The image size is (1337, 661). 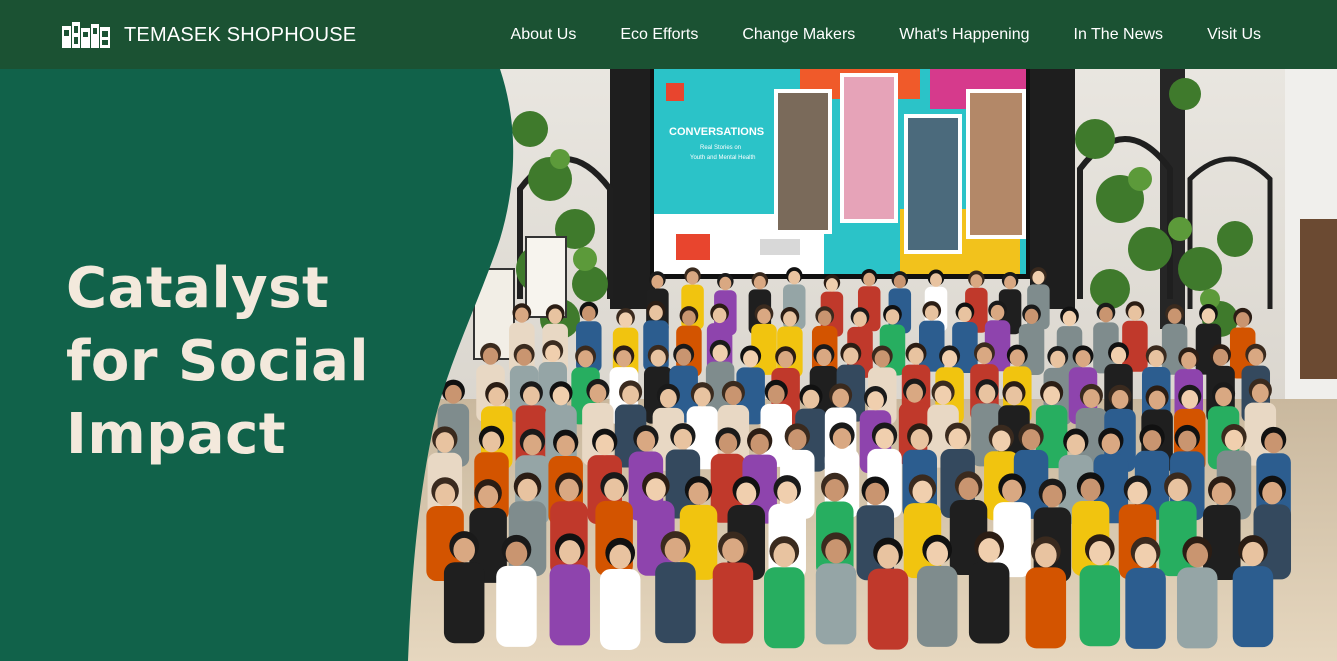 I want to click on nav-about-us: About Us, so click(x=544, y=35).